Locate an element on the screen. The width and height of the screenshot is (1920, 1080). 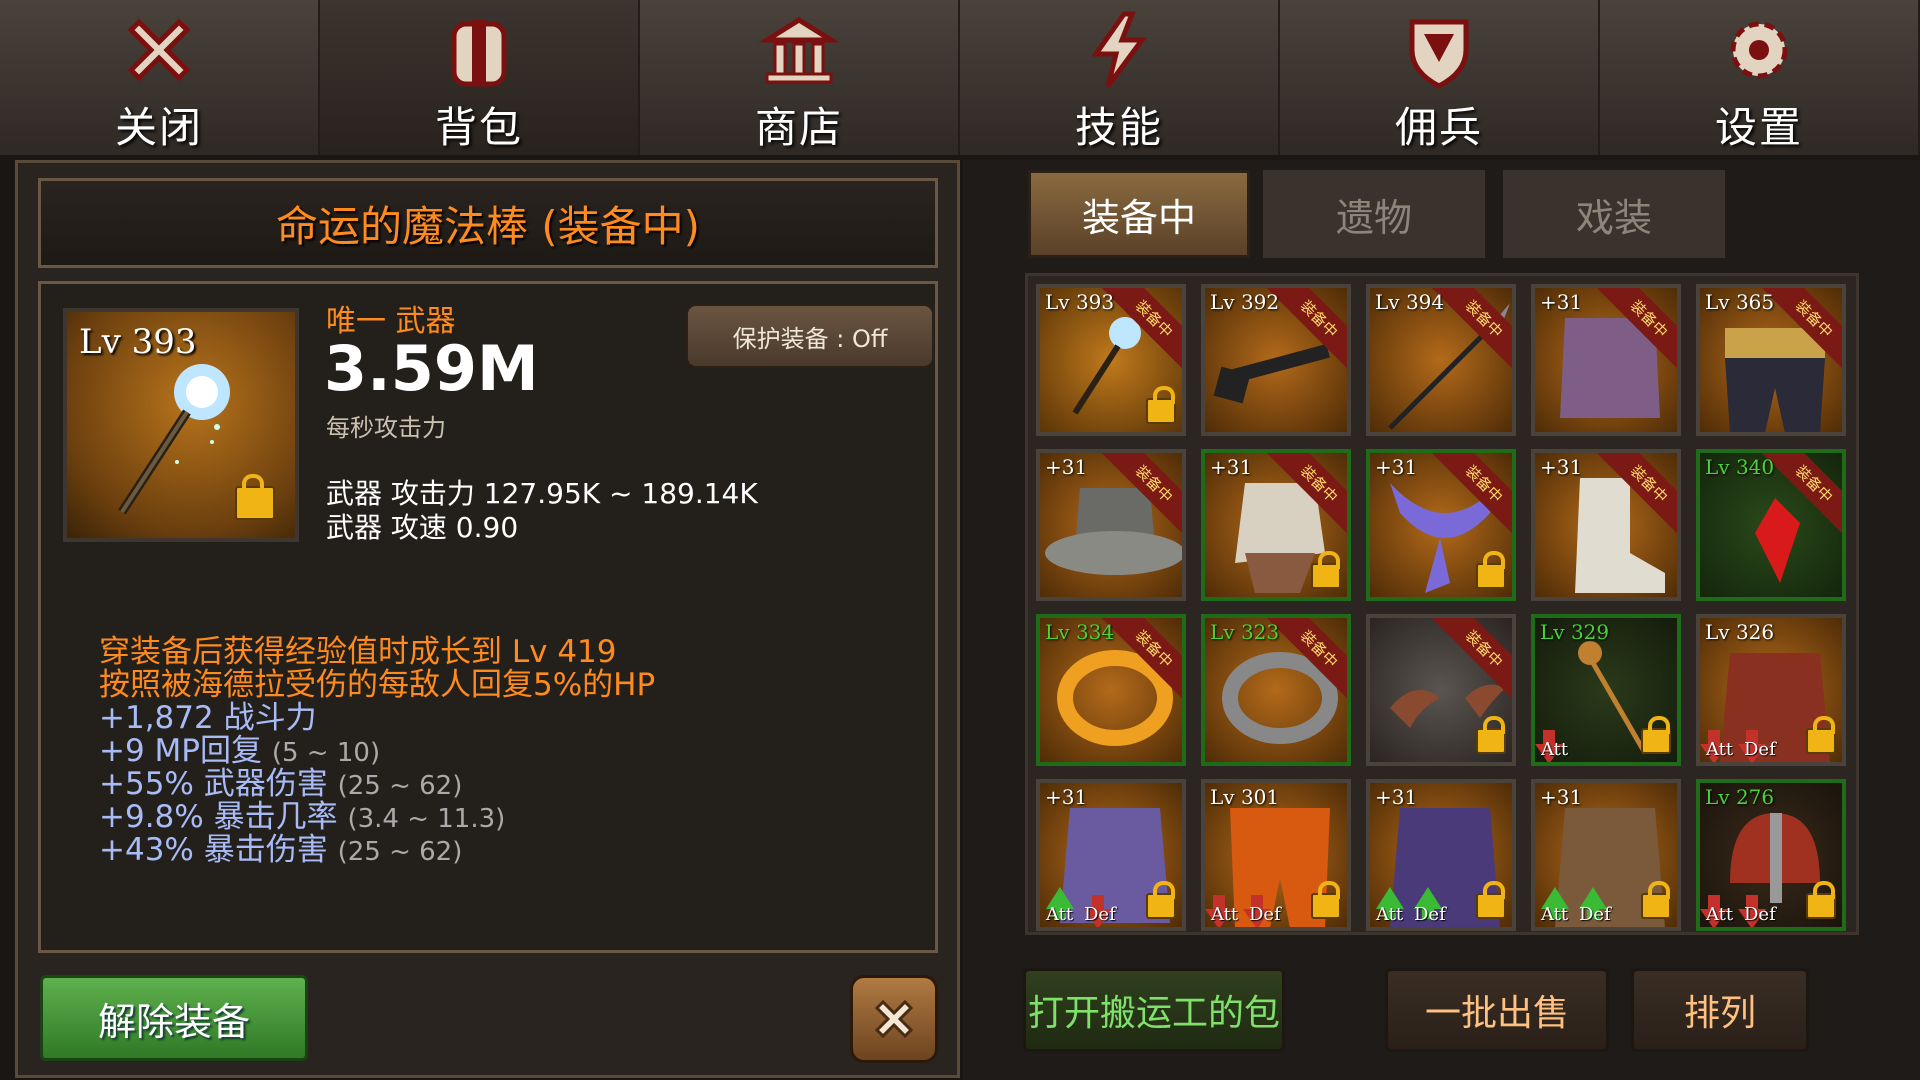
tab-settings-label: 设置 is located at coordinates (1758, 127).